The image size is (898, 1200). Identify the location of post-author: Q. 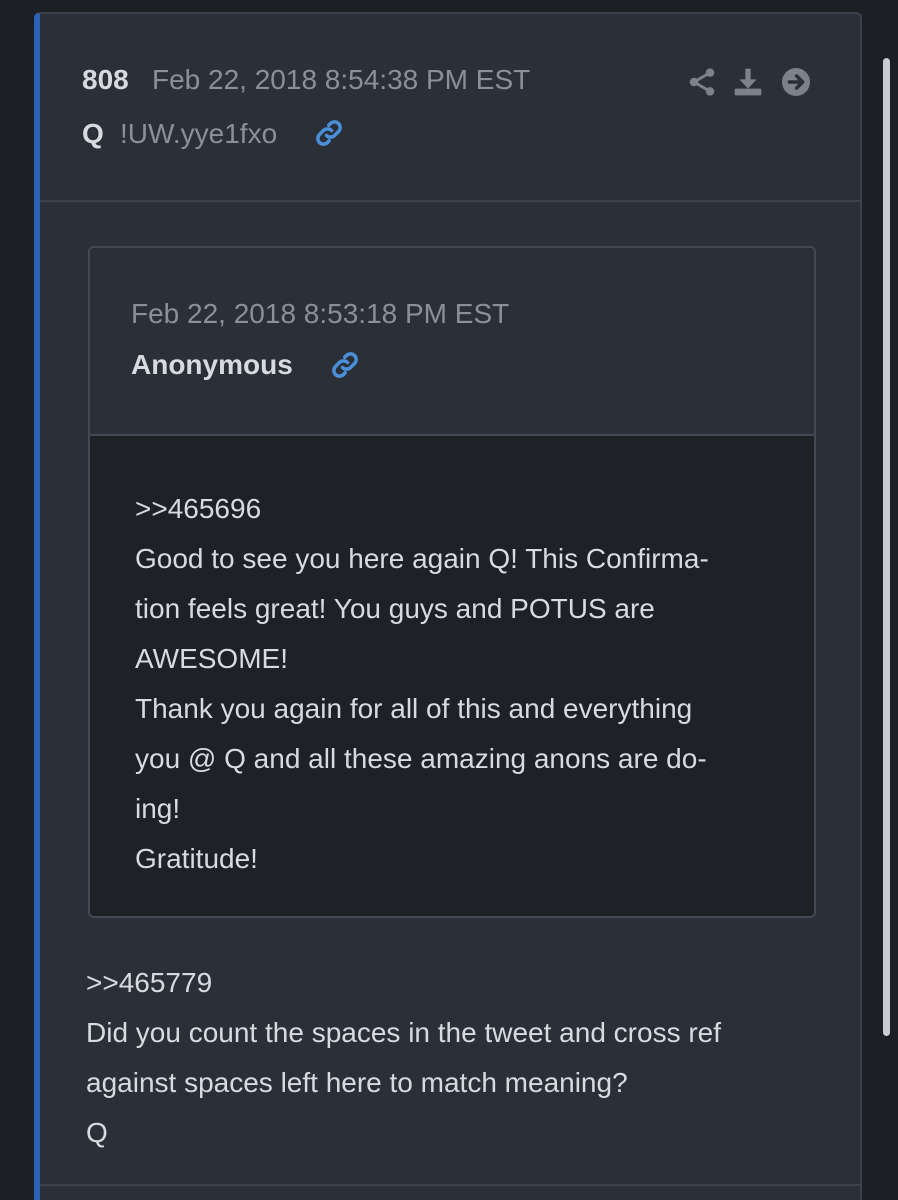
(93, 133).